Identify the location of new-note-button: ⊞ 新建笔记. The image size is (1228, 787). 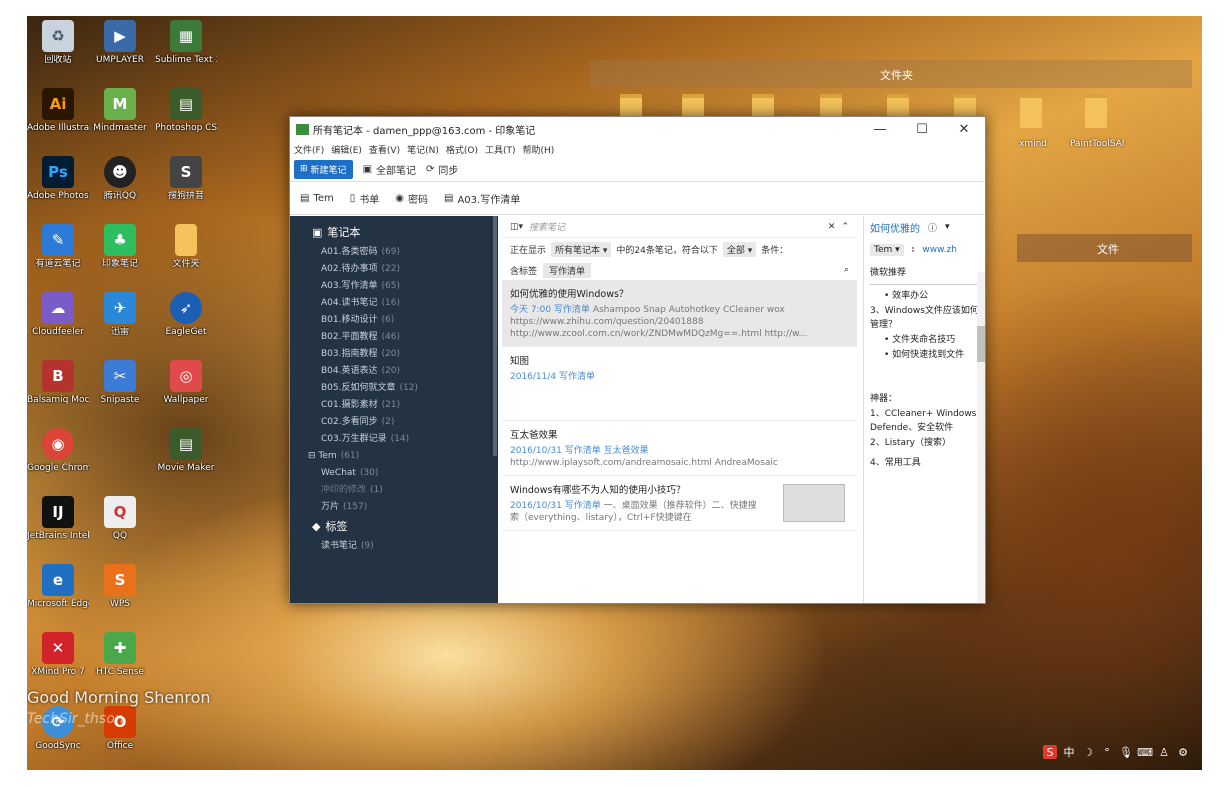
(323, 169).